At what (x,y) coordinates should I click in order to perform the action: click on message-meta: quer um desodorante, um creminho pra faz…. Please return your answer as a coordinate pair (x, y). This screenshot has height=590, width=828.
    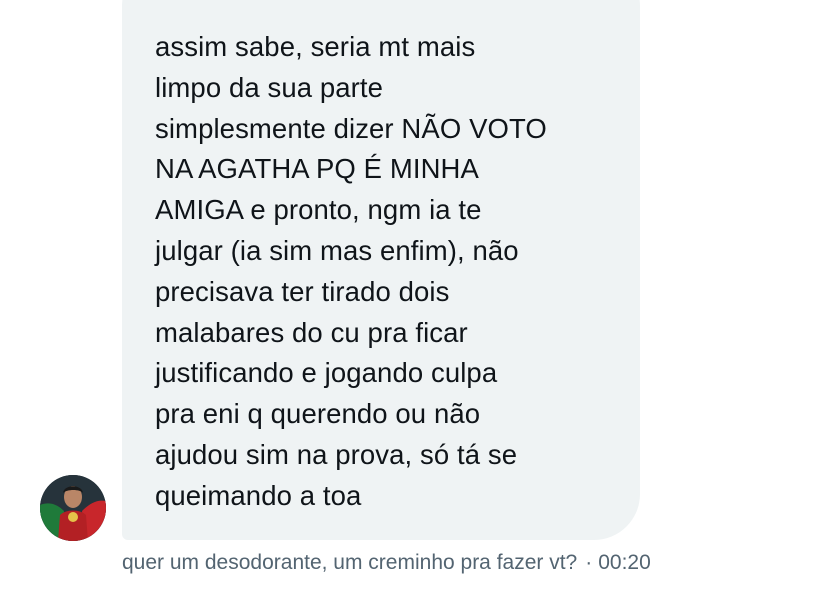
    Looking at the image, I should click on (386, 563).